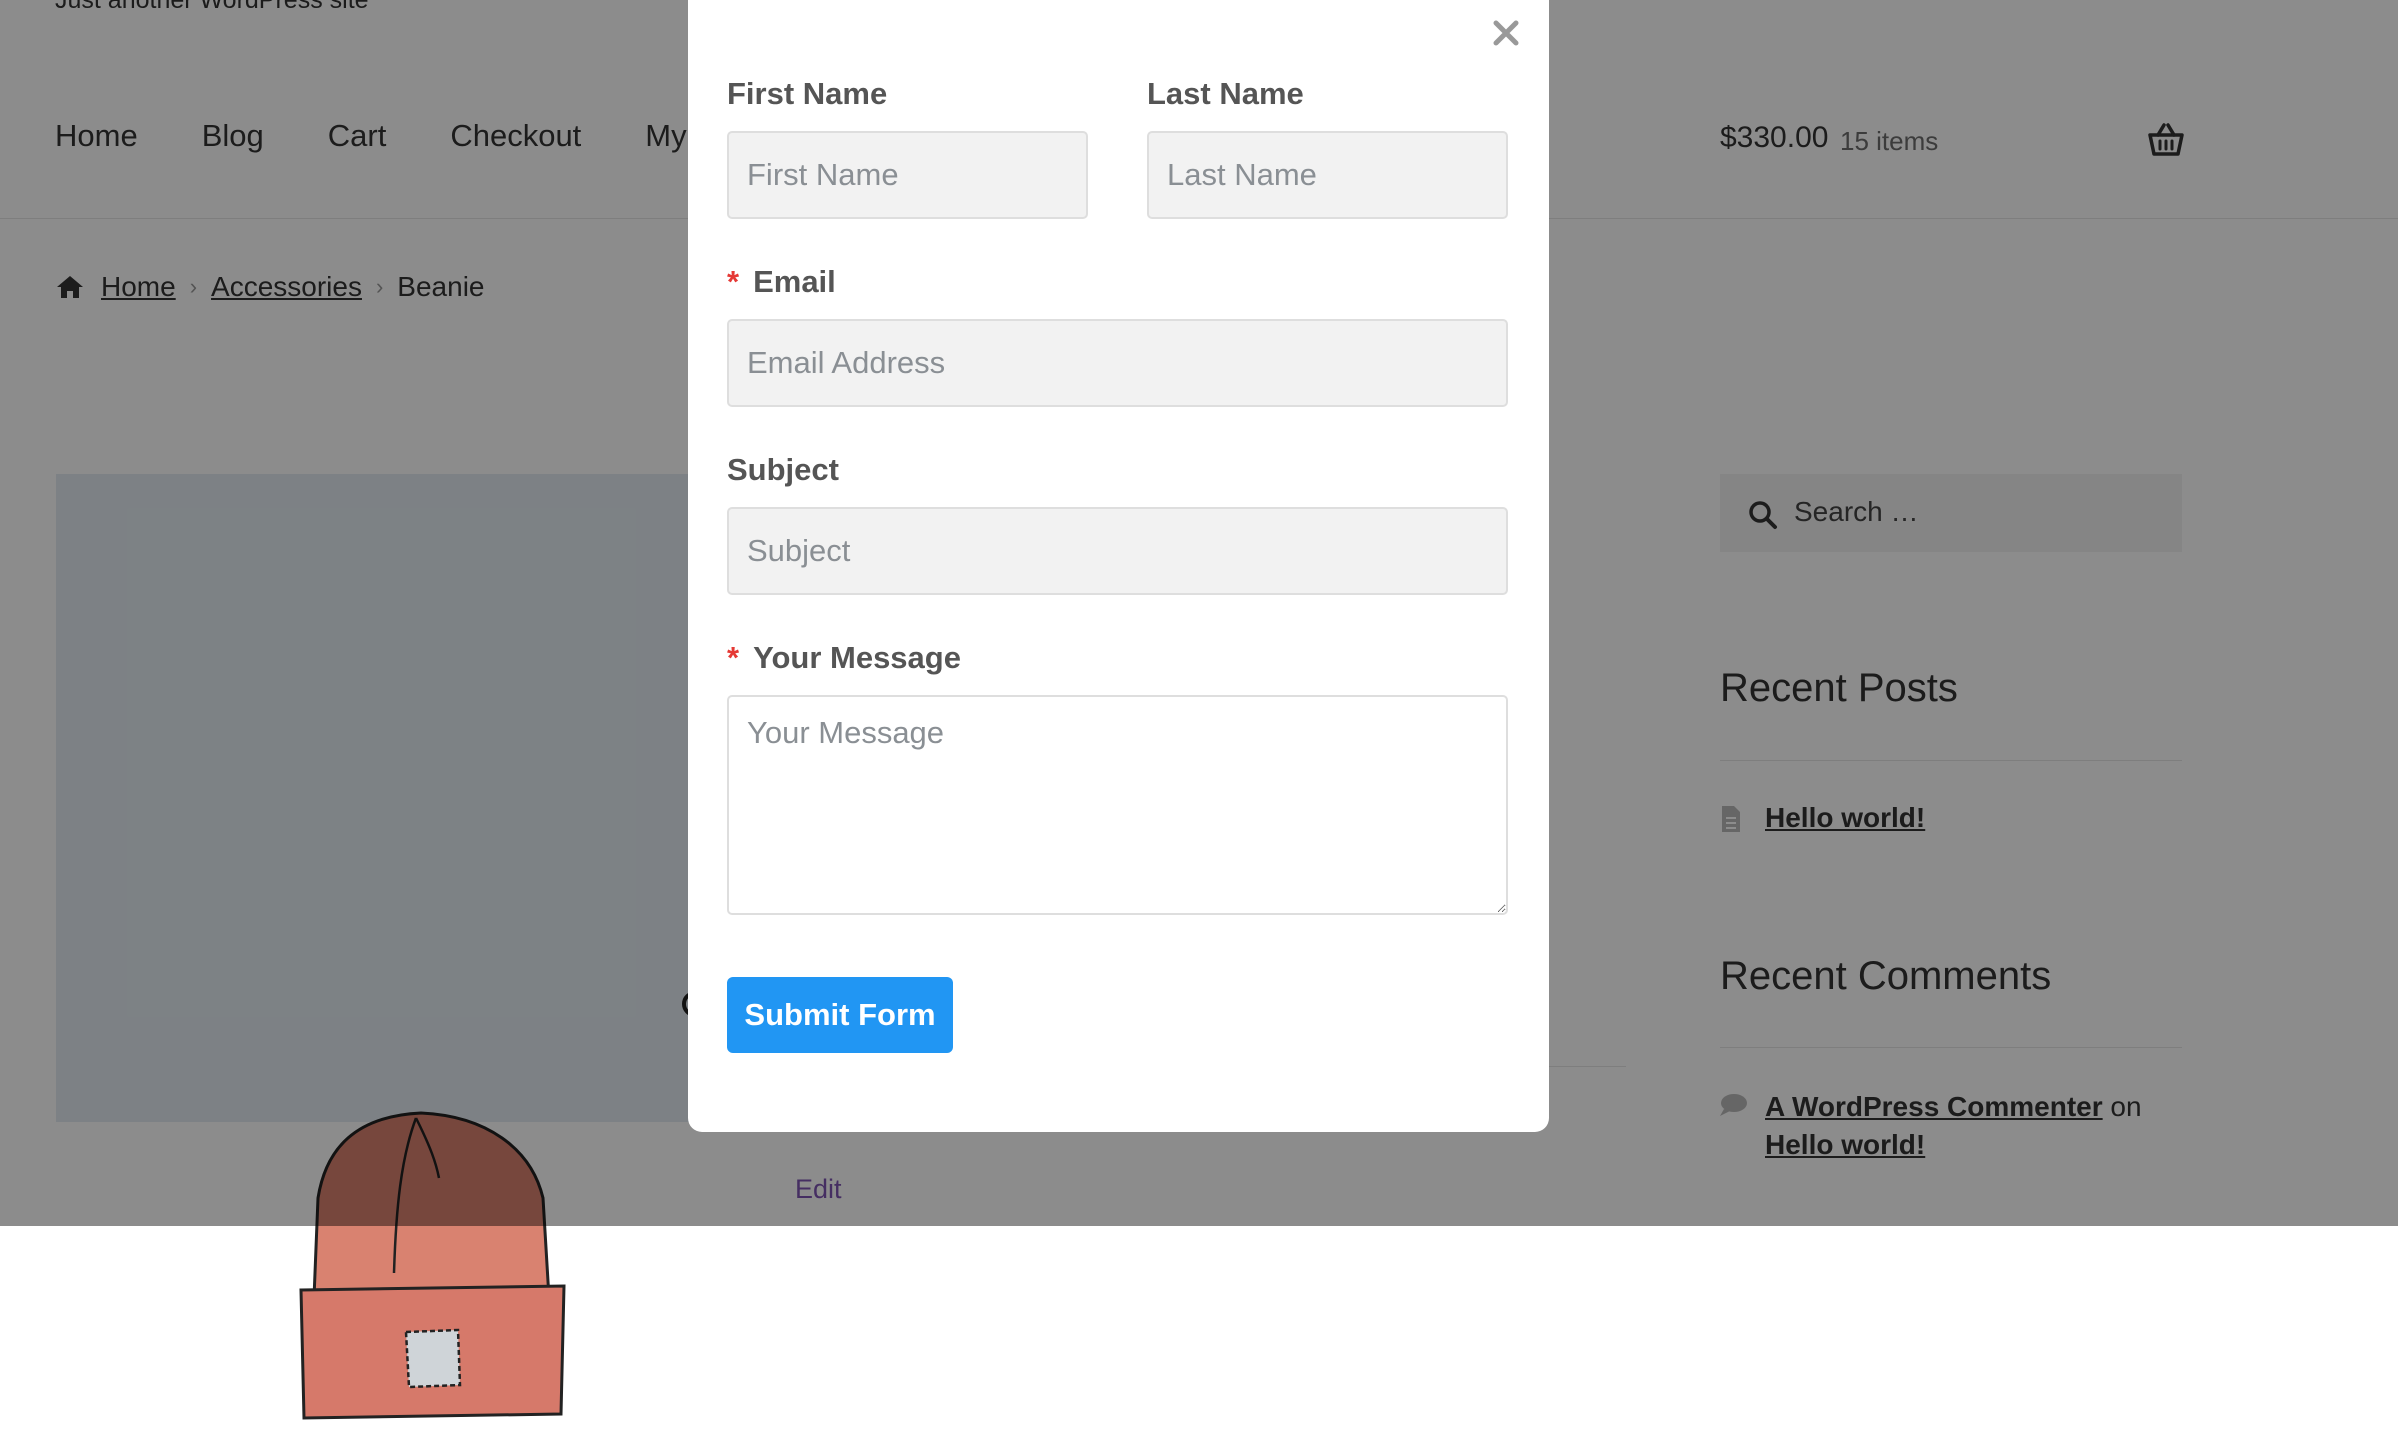  What do you see at coordinates (783, 469) in the screenshot?
I see `subject-label: Subject` at bounding box center [783, 469].